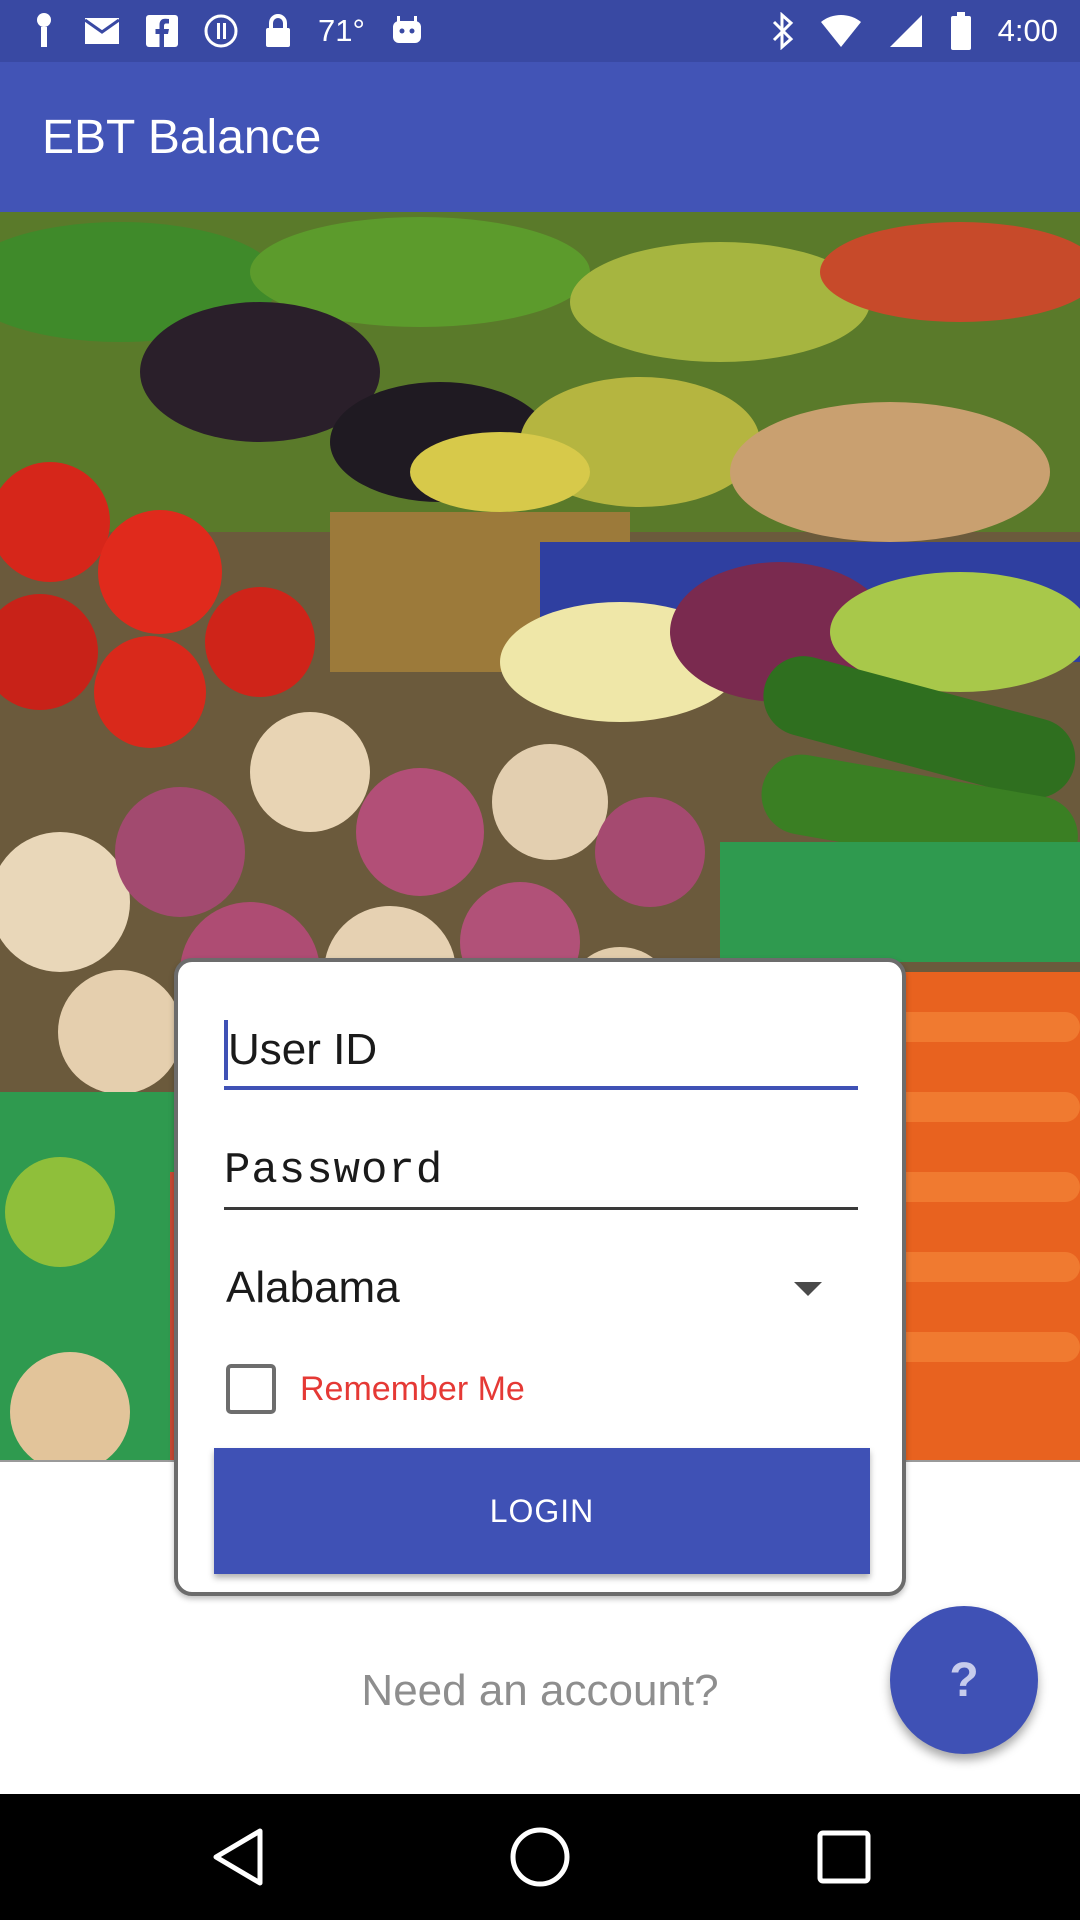 Image resolution: width=1080 pixels, height=1920 pixels. Describe the element at coordinates (536, 1288) in the screenshot. I see `state-dropdown: Alabama` at that location.